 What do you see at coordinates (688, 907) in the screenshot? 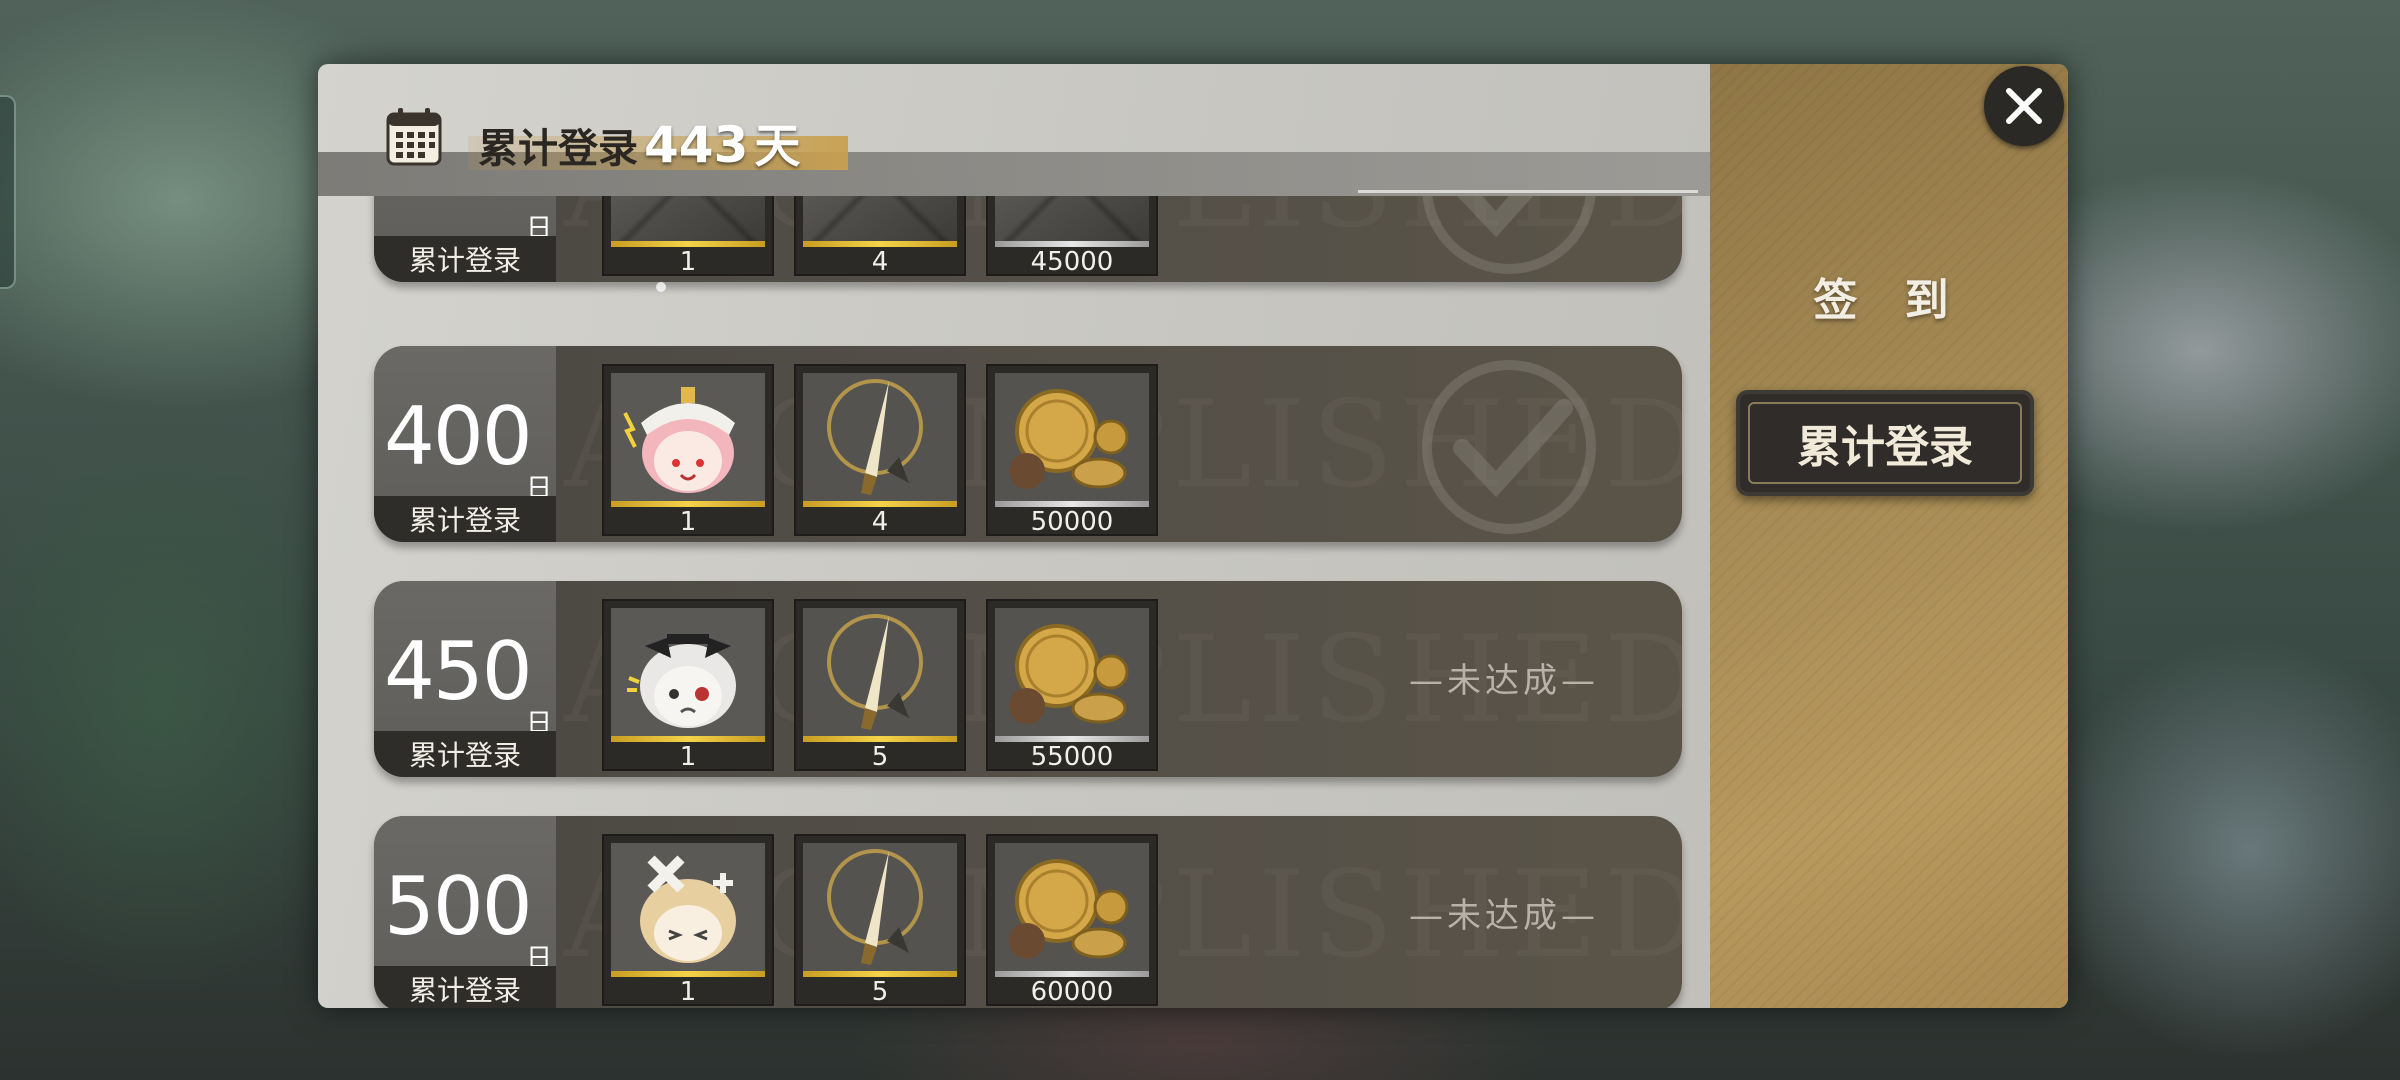
I see `blonde-character-icon` at bounding box center [688, 907].